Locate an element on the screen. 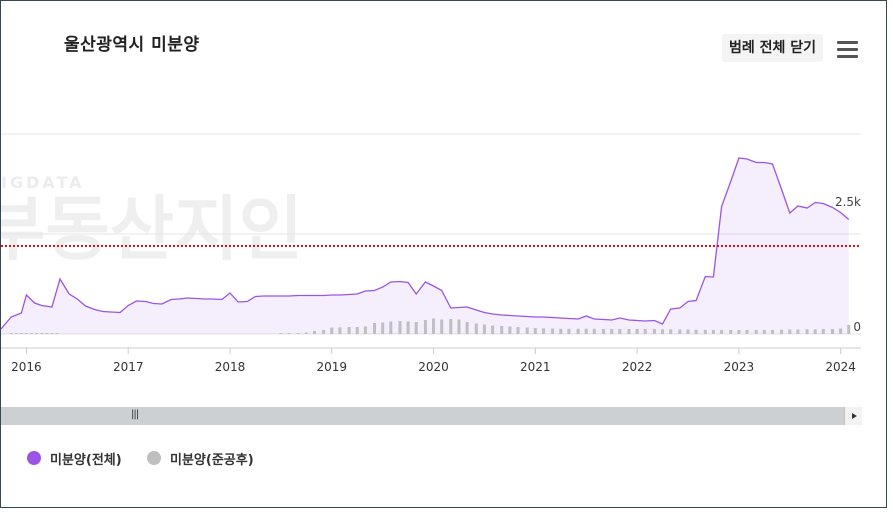 The width and height of the screenshot is (893, 515). scroll-right-arrow-icon is located at coordinates (853, 416).